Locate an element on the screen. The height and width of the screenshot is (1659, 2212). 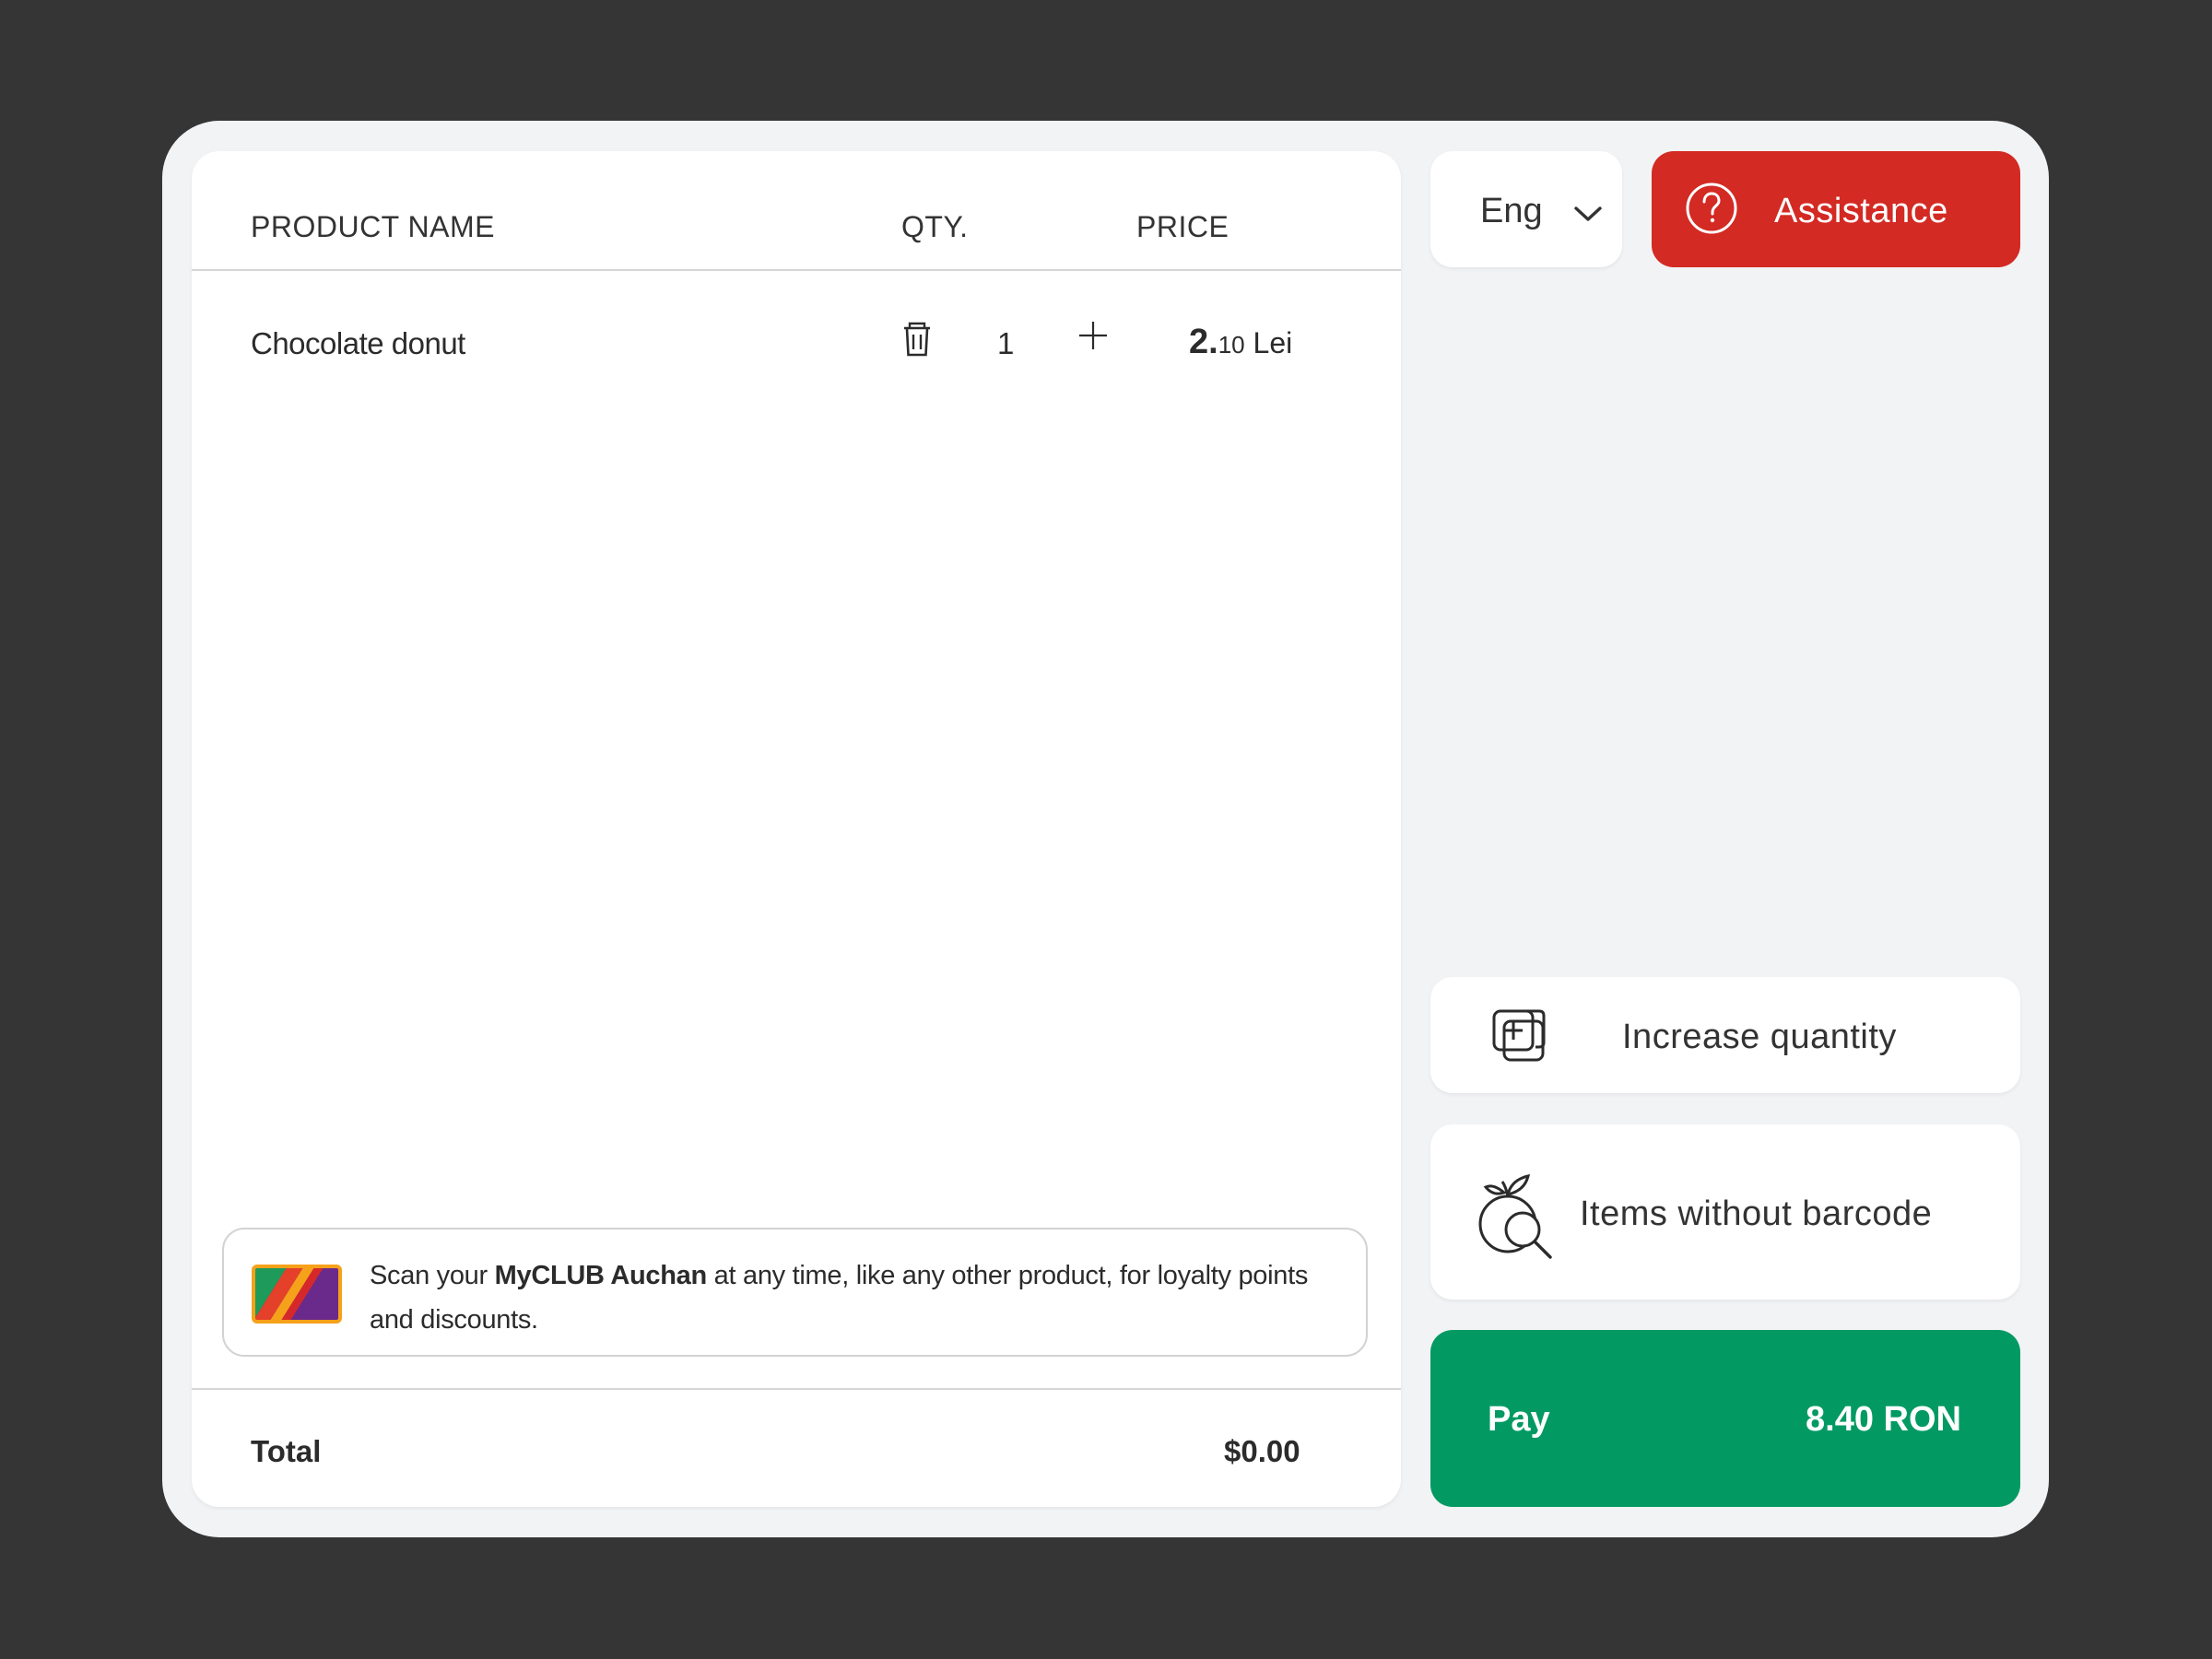
loyalty-prefix: Scan your is located at coordinates (432, 1275).